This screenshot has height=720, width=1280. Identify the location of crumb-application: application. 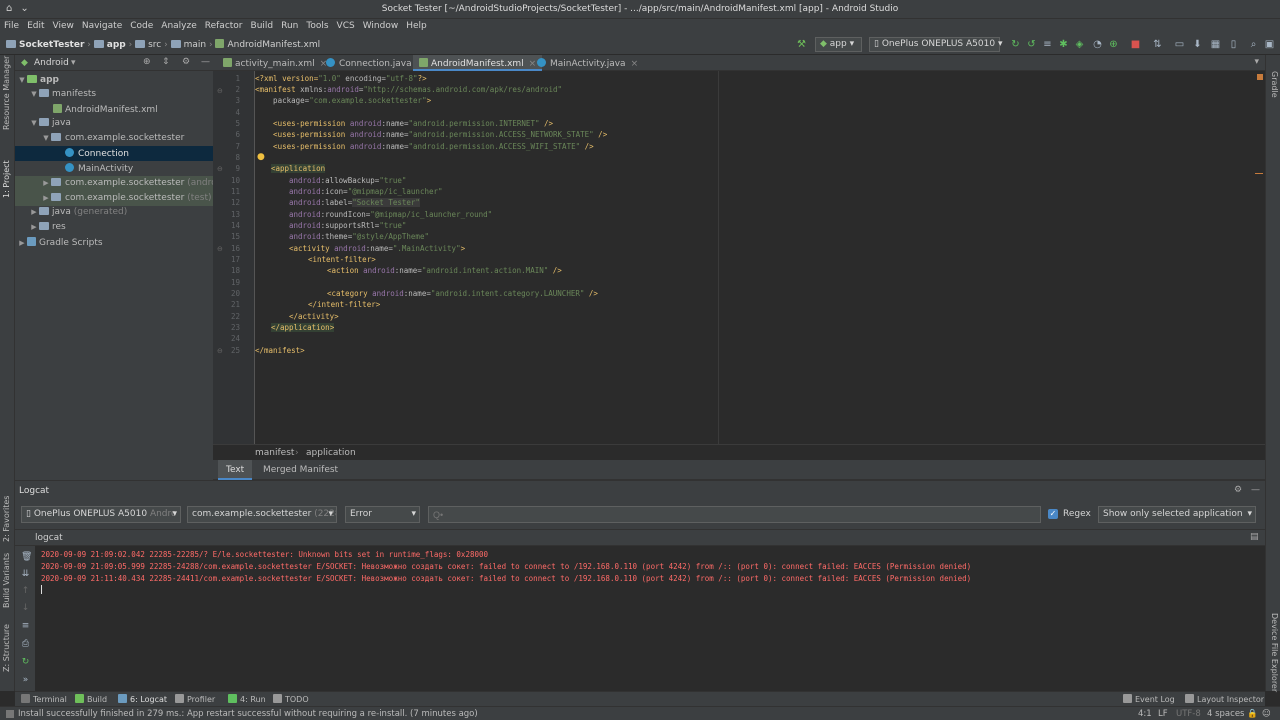
(331, 453).